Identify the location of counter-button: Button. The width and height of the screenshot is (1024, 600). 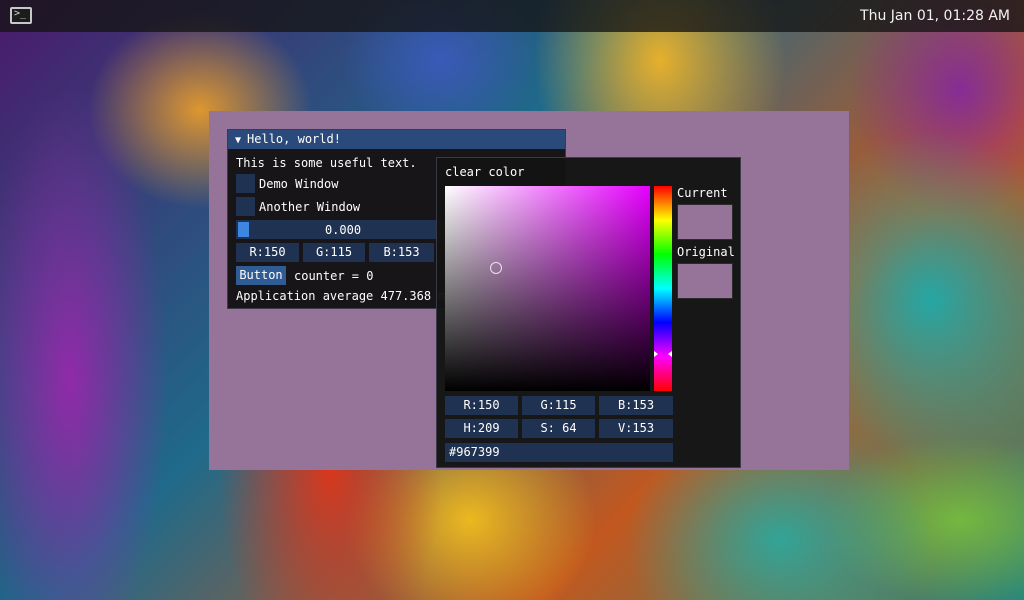
(261, 275).